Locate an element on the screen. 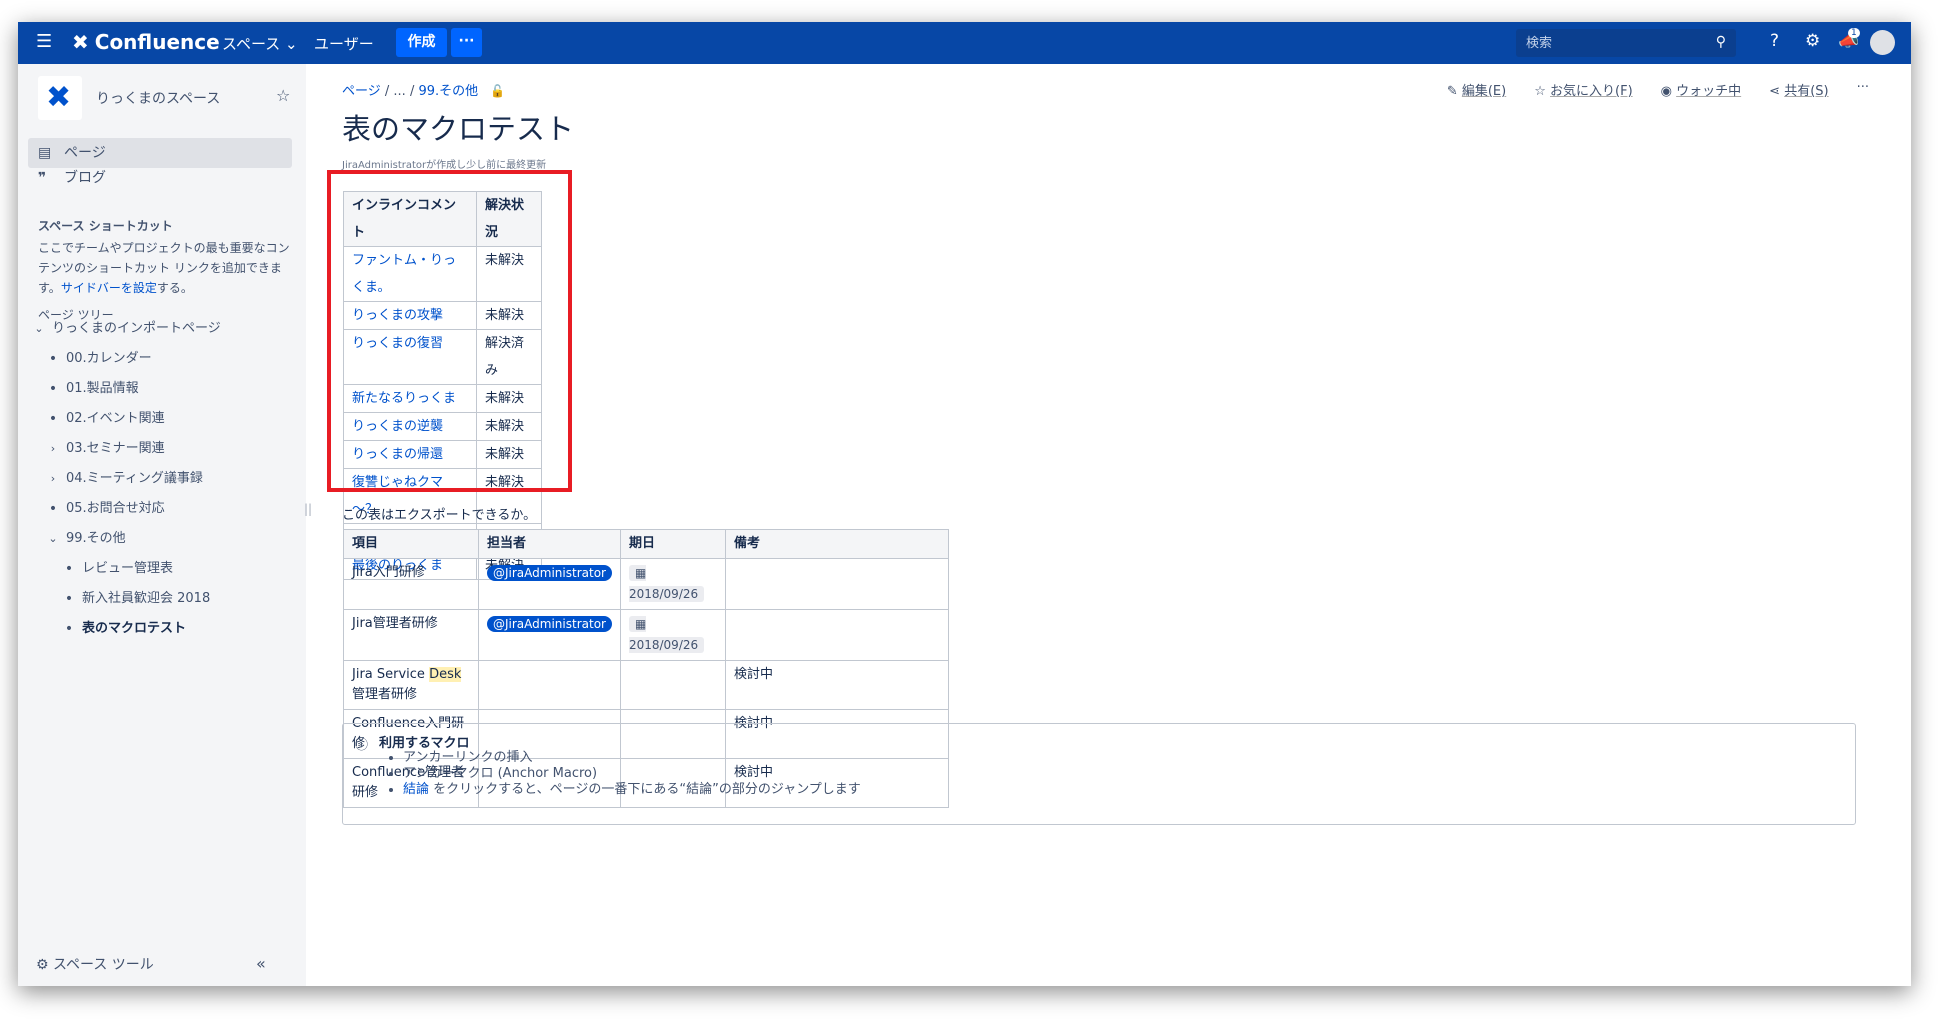 The width and height of the screenshot is (1958, 1033). tree-item: ⌄ りっくまのインポートページ is located at coordinates (167, 329).